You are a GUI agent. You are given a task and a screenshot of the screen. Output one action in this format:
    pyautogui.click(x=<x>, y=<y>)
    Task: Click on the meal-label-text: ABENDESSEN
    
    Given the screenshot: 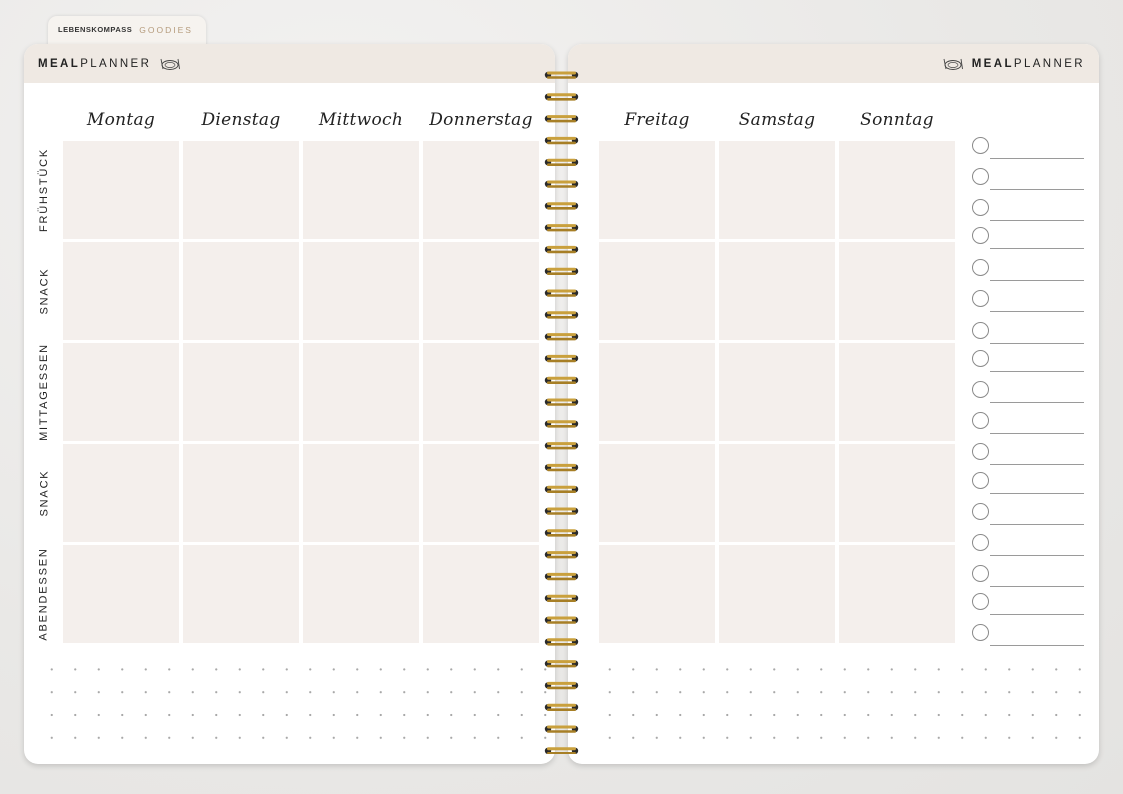 What is the action you would take?
    pyautogui.click(x=44, y=594)
    